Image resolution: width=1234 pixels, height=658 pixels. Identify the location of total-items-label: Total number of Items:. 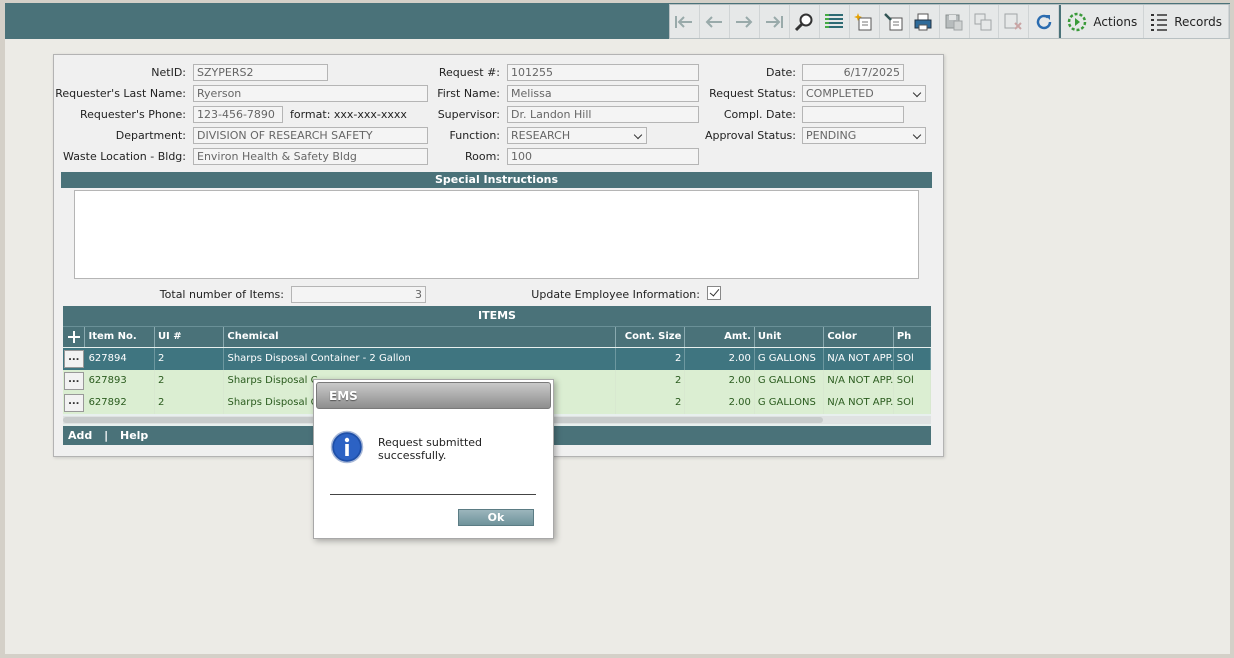
(221, 294).